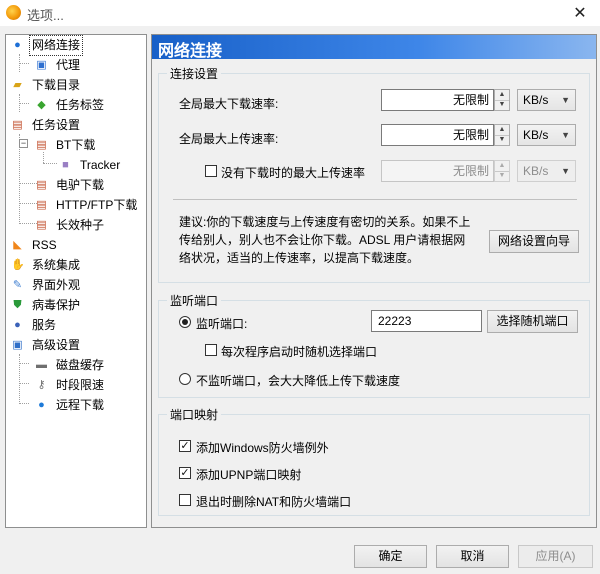 This screenshot has width=600, height=574. I want to click on window-icon: ▣, so click(17, 345).